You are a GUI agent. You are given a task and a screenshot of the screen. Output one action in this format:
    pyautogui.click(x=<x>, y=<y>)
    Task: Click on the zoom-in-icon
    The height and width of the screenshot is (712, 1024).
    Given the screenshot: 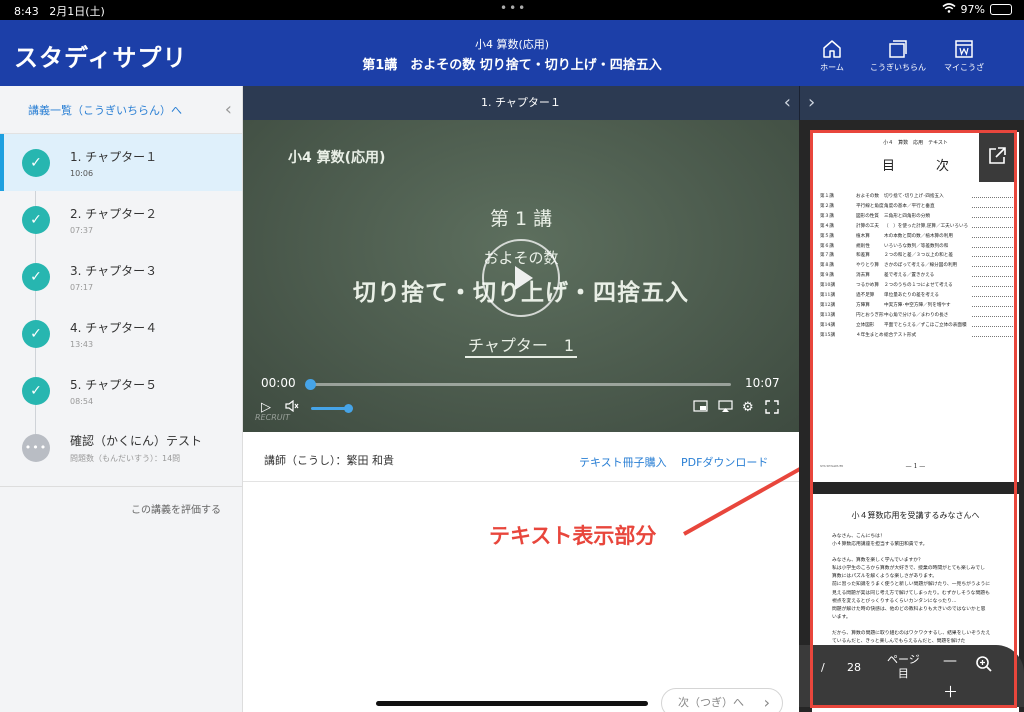 What is the action you would take?
    pyautogui.click(x=984, y=665)
    